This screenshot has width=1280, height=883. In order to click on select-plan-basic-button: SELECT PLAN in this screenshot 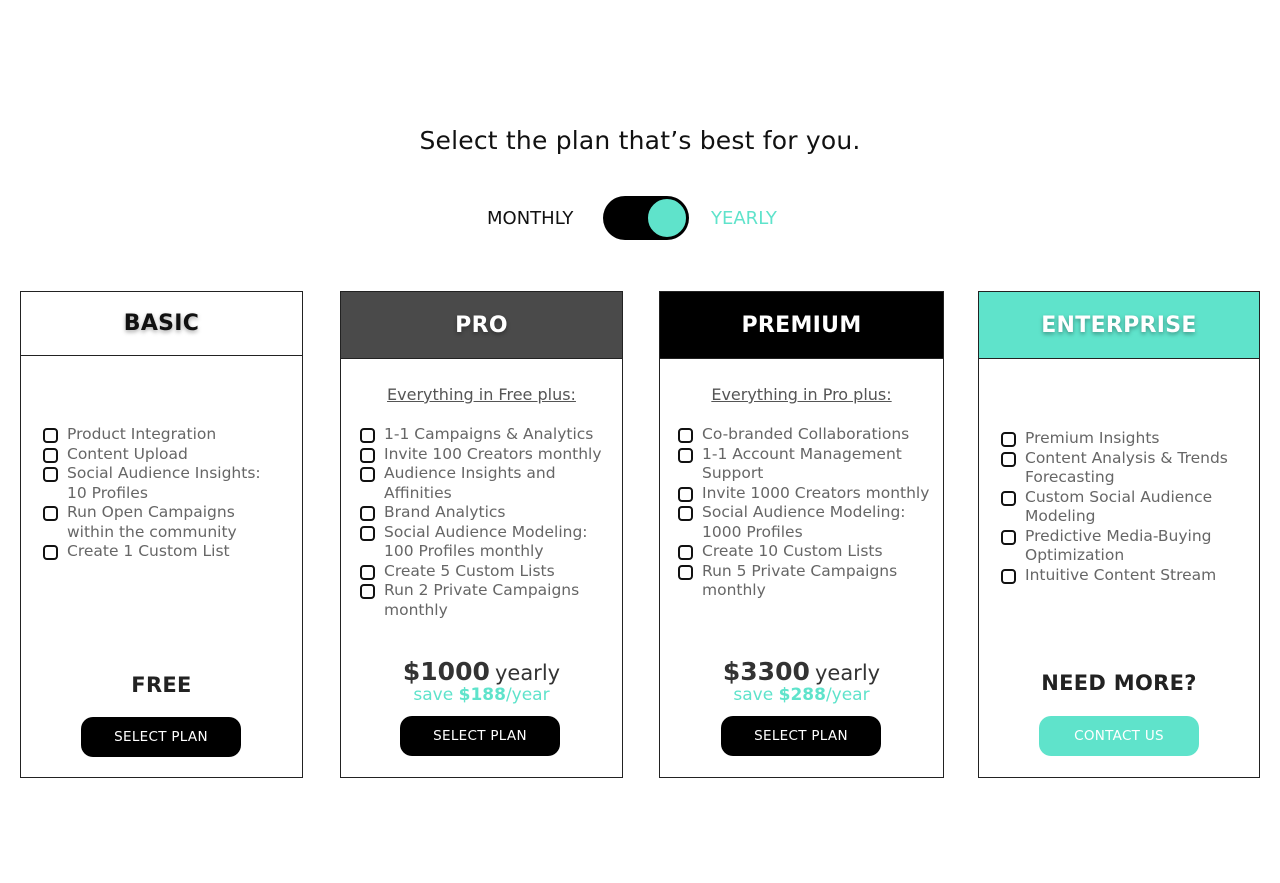, I will do `click(161, 737)`.